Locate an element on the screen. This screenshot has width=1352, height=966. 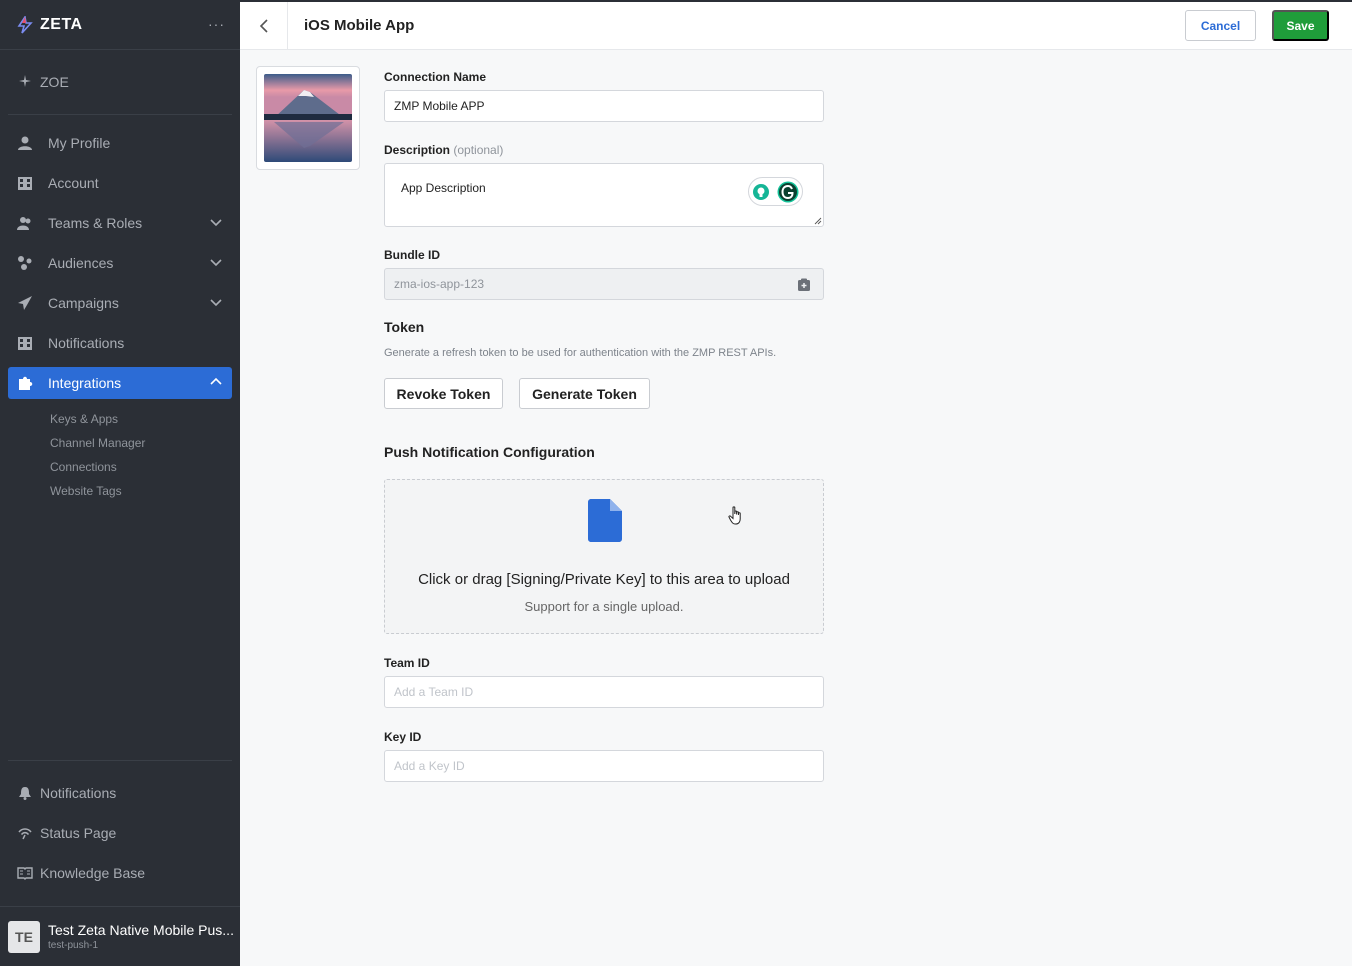
zoe-label: ZOE is located at coordinates (54, 82).